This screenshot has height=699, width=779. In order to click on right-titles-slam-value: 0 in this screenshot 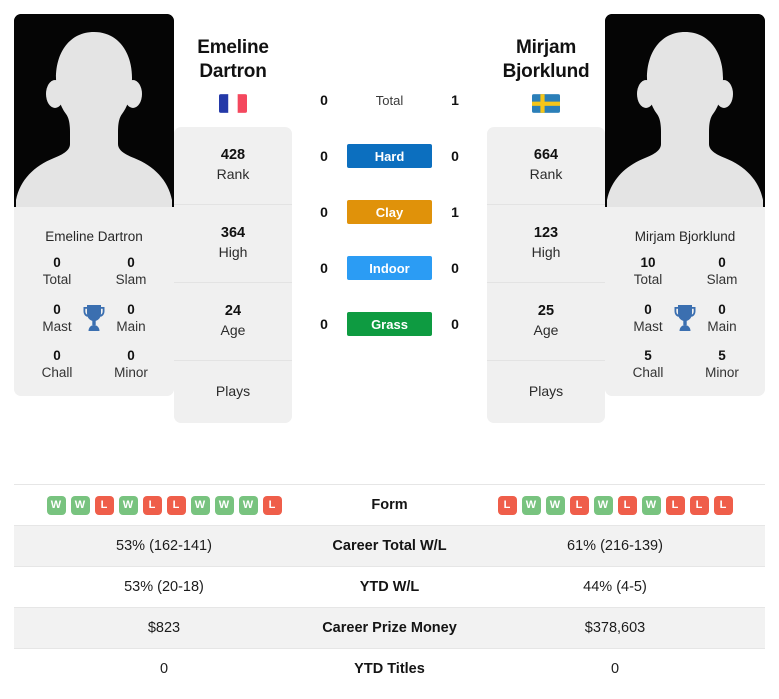, I will do `click(722, 262)`.